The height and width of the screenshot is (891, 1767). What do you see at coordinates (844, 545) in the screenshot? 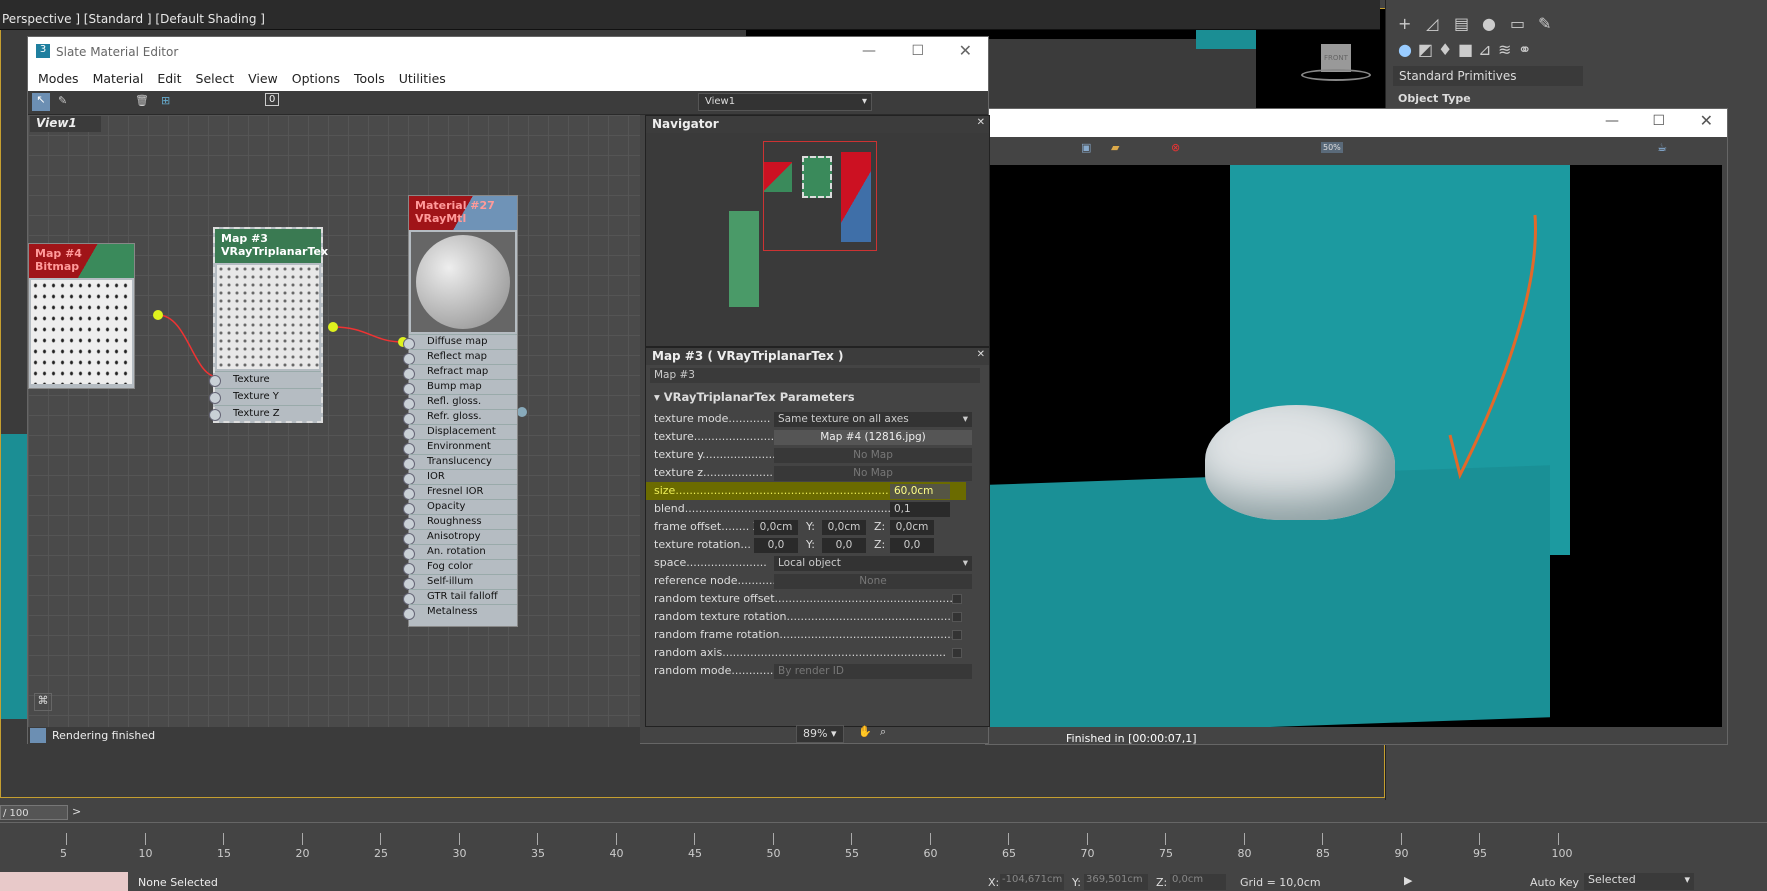
I see `texture-rotation-y: 0,0` at bounding box center [844, 545].